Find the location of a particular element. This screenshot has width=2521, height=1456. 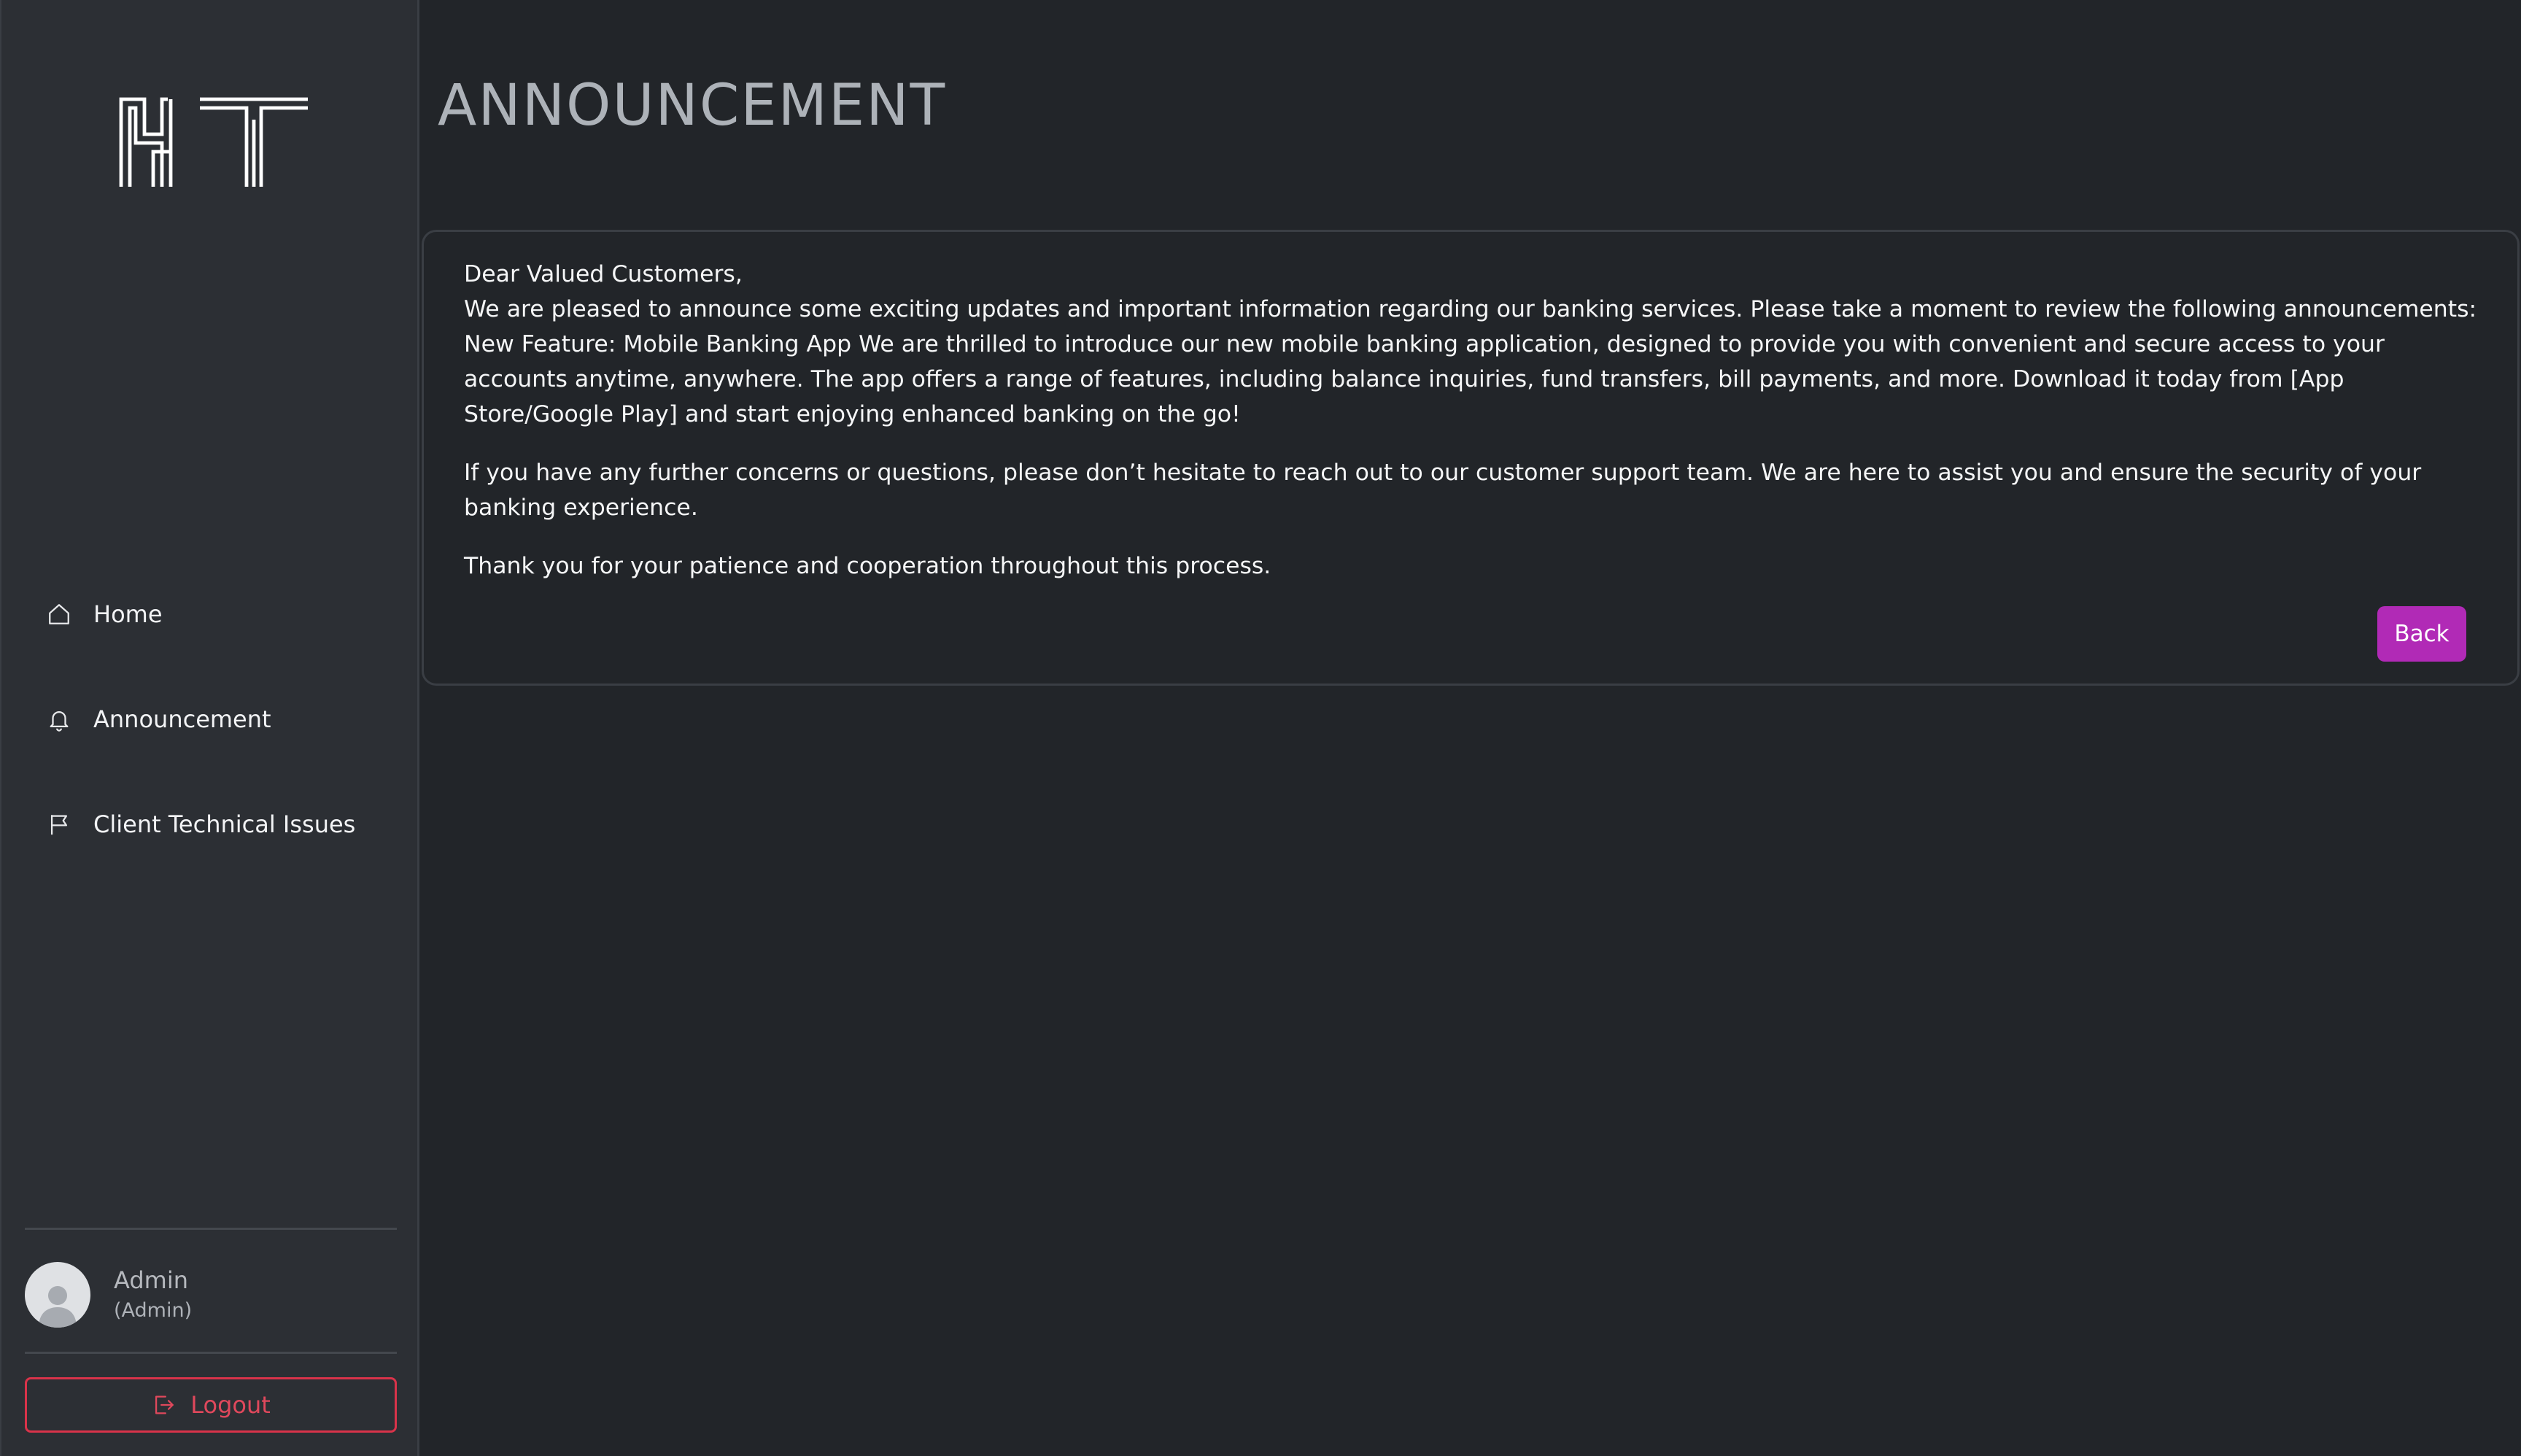

user-name: Admin is located at coordinates (151, 1280).